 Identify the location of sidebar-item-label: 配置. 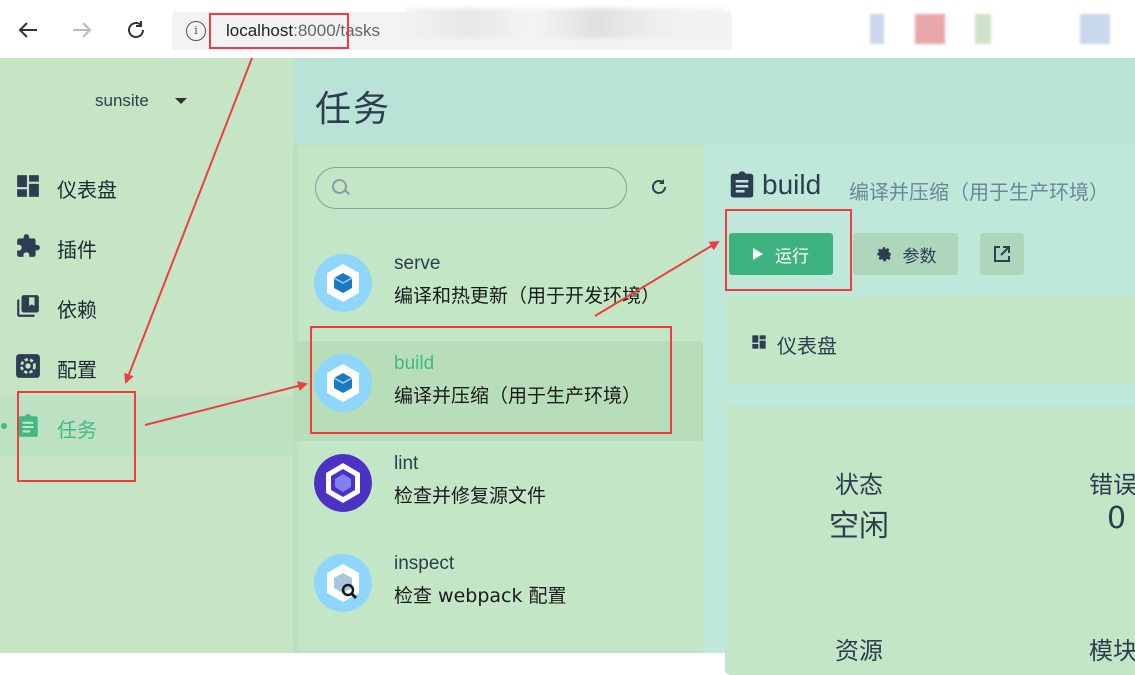
(77, 370).